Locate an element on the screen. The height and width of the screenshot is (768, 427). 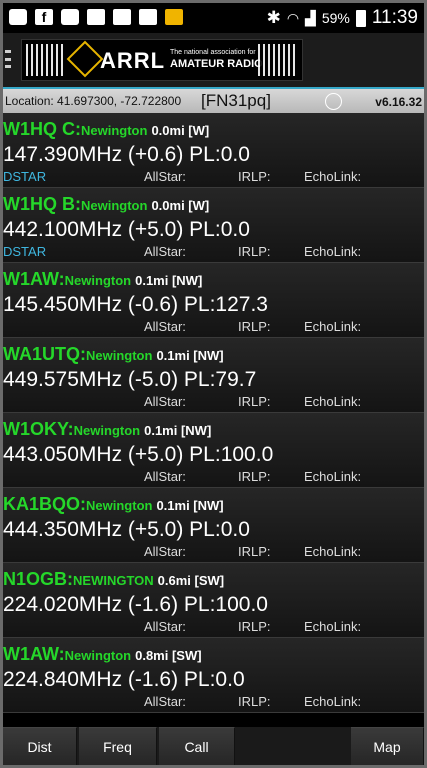
repeater-frequency: 145.450MHz (-0.6) PL:127.3 is located at coordinates (135, 304).